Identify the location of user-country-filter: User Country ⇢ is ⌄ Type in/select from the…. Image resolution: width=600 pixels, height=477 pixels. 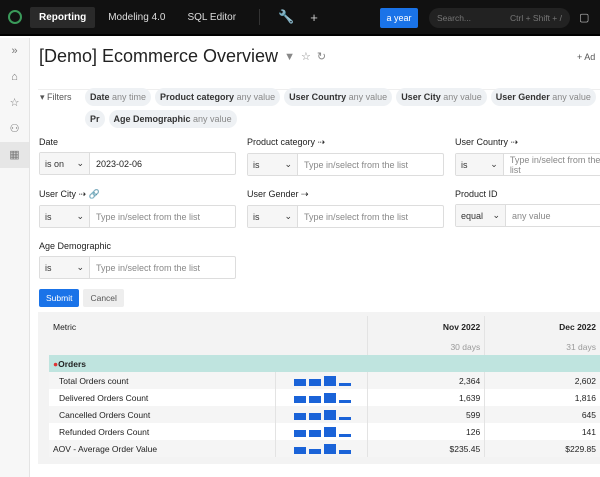
(527, 156).